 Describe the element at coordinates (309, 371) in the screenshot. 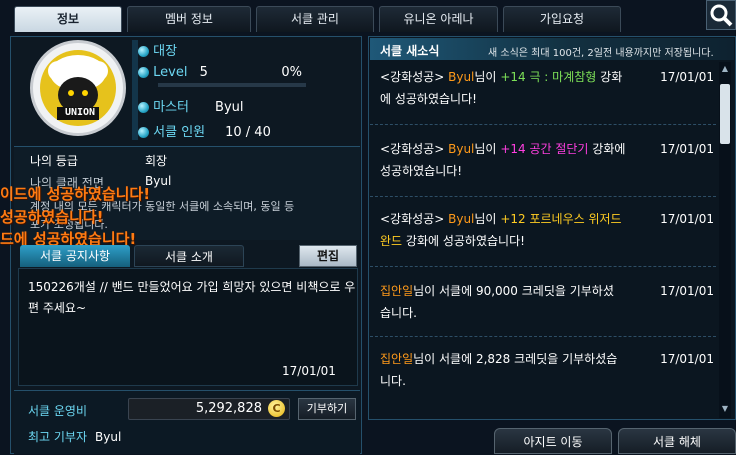

I see `notice-date: 17/01/01` at that location.